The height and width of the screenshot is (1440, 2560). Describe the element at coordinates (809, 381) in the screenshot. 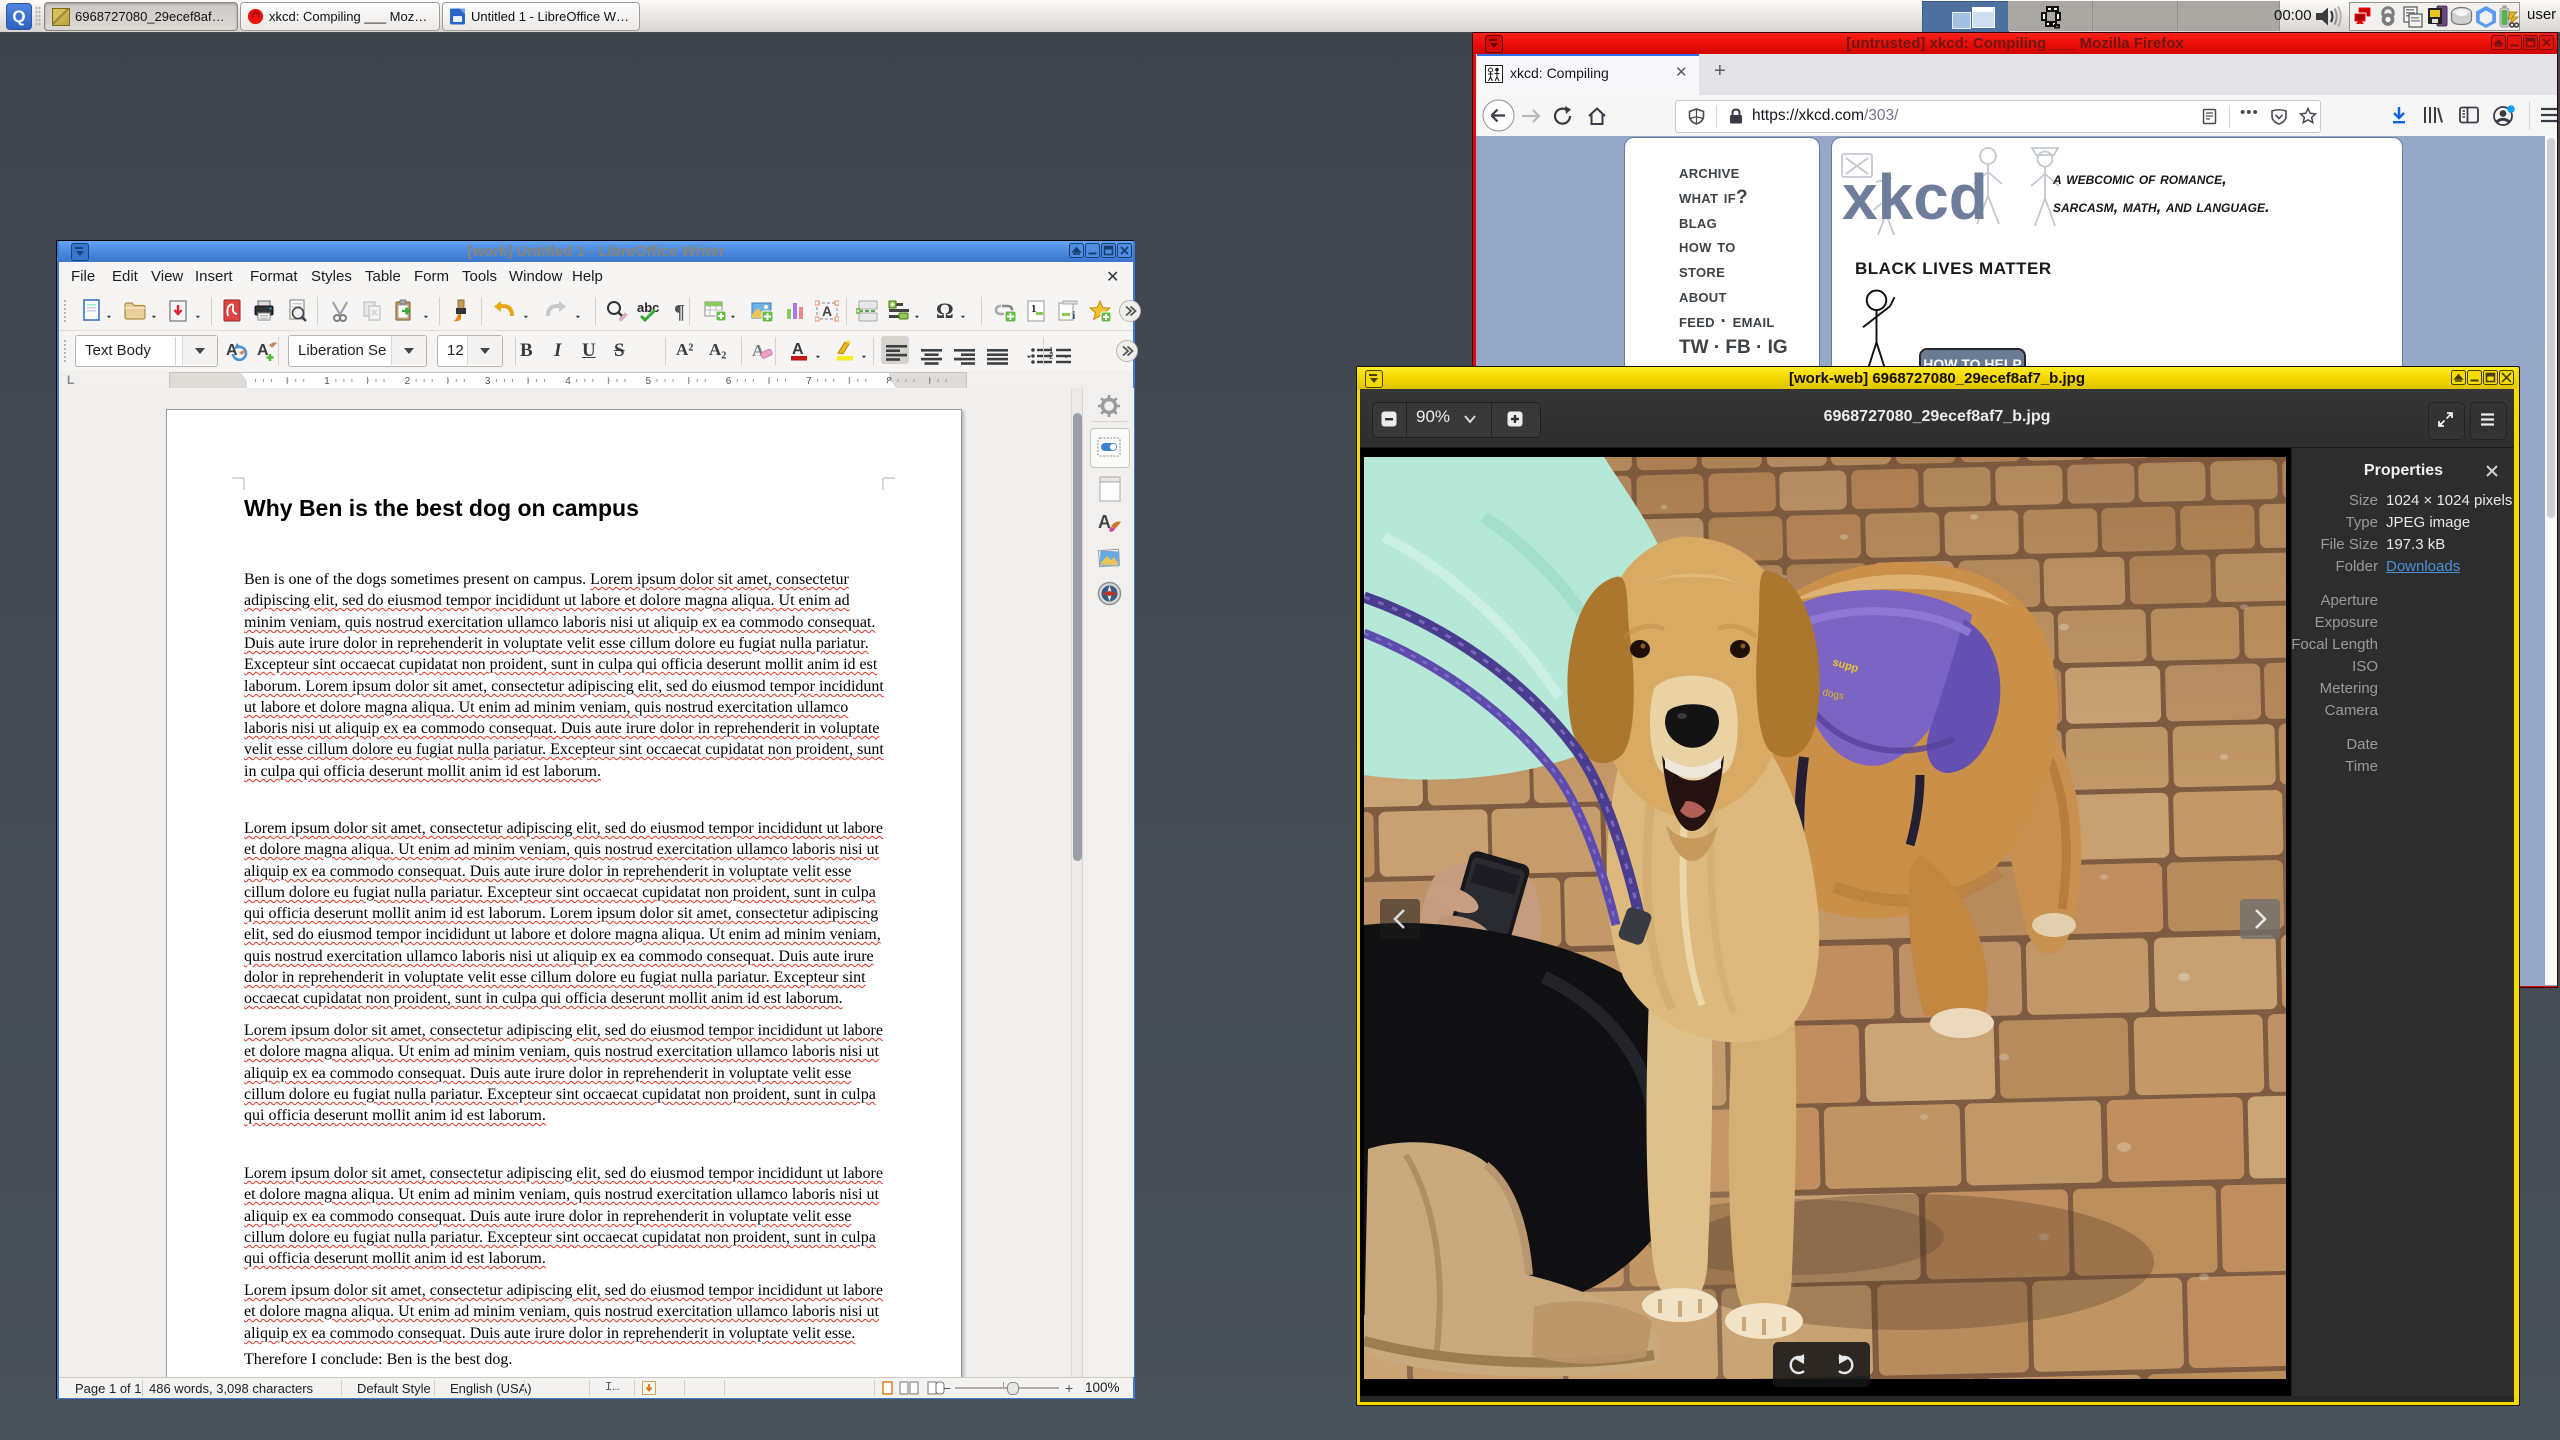

I see `svg-text: 7` at that location.